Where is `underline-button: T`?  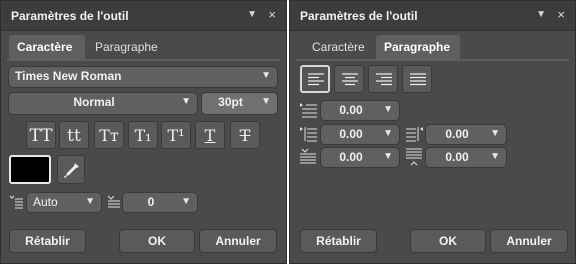 underline-button: T is located at coordinates (210, 135).